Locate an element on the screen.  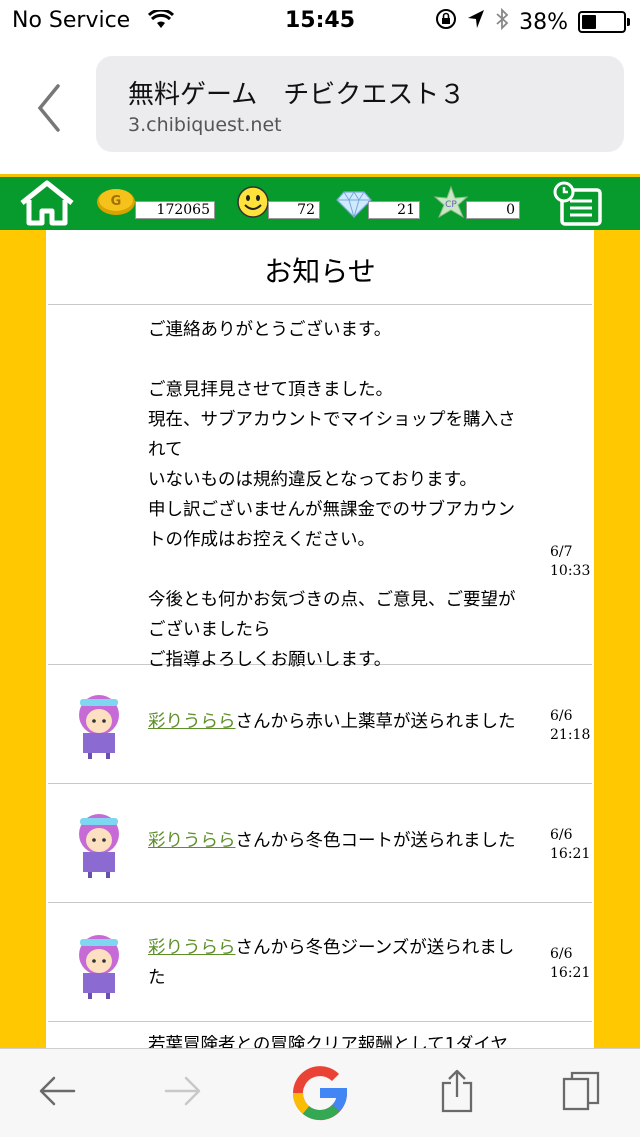
svg-text: G is located at coordinates (116, 201).